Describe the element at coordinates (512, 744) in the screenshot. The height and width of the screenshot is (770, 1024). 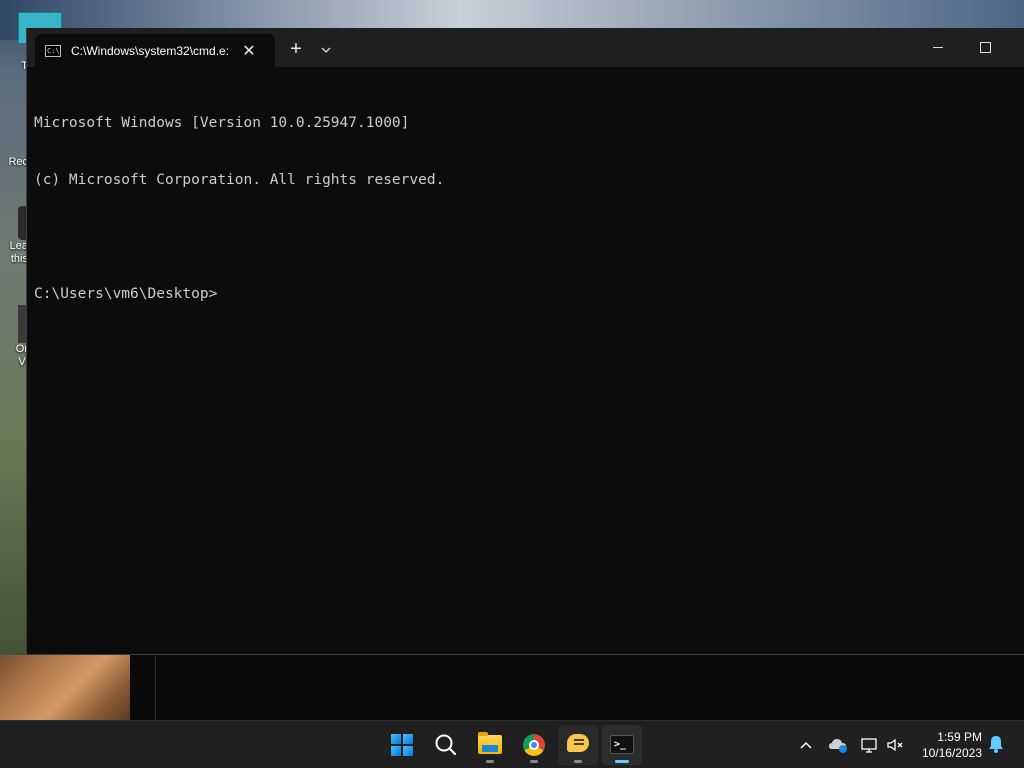
I see `taskbar: >_ 1:59 PM 10/16/2023` at that location.